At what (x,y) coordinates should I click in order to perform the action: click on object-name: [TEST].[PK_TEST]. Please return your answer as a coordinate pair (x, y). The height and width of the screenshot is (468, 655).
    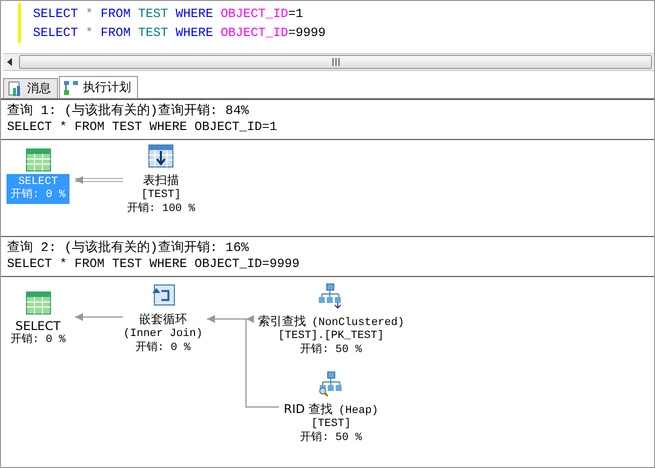
    Looking at the image, I should click on (331, 336).